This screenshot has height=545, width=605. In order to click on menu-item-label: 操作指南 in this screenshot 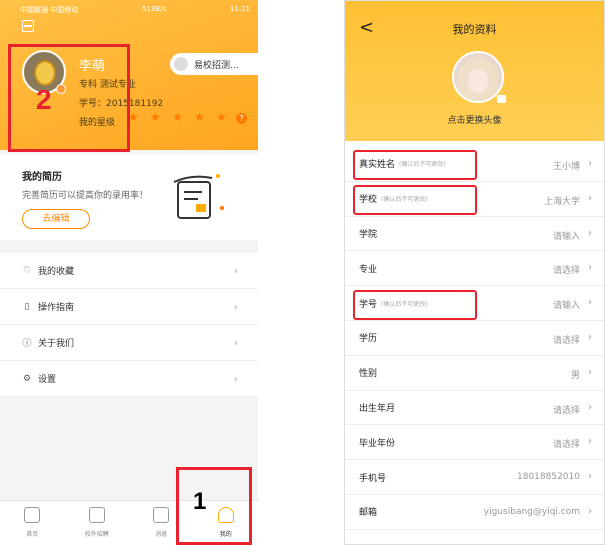, I will do `click(56, 308)`.